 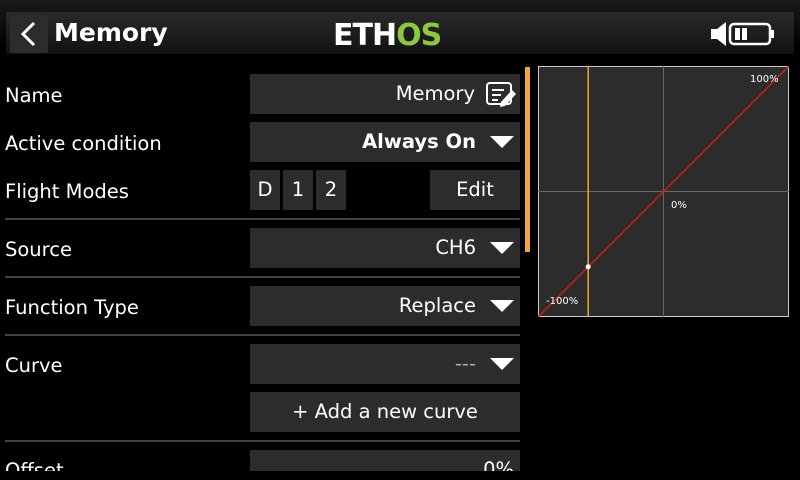 I want to click on header-bar: Memory ETHOS, so click(x=400, y=33).